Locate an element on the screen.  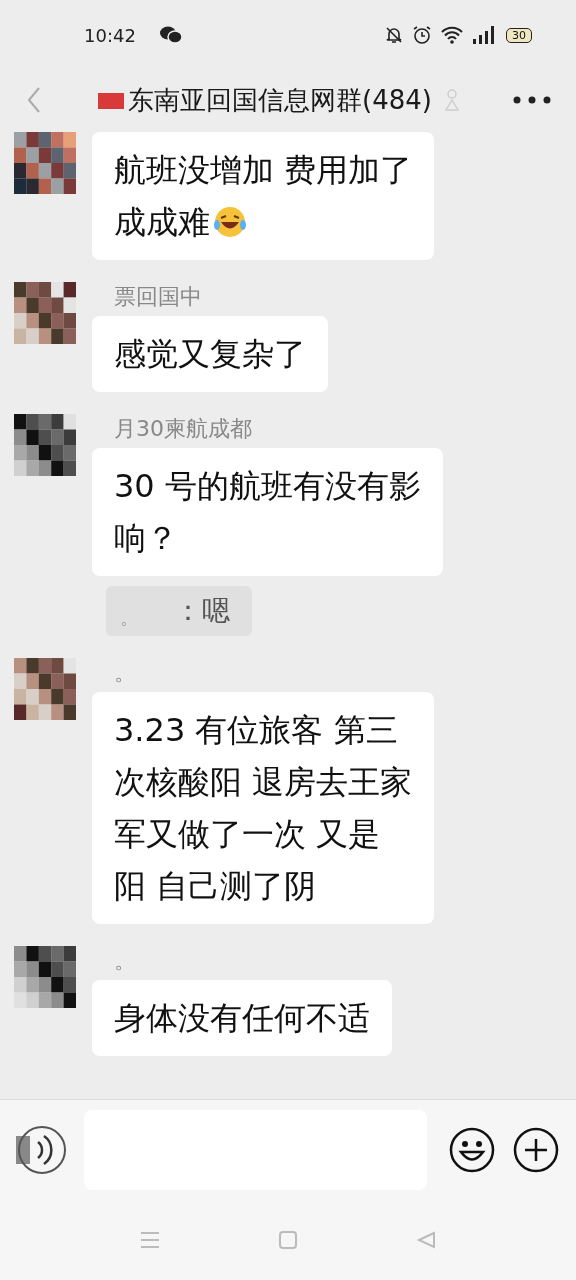
message-bubble: 感觉又复杂了 is located at coordinates (210, 354).